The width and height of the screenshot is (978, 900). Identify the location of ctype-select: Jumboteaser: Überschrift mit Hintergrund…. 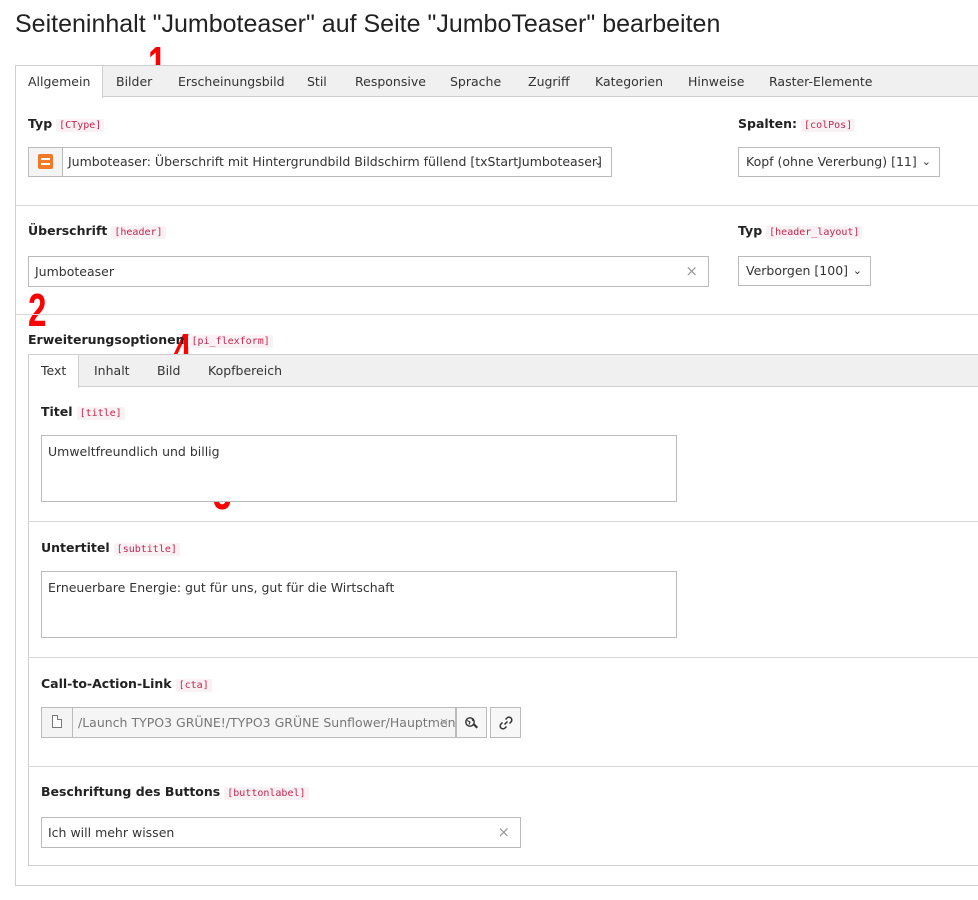
(320, 162).